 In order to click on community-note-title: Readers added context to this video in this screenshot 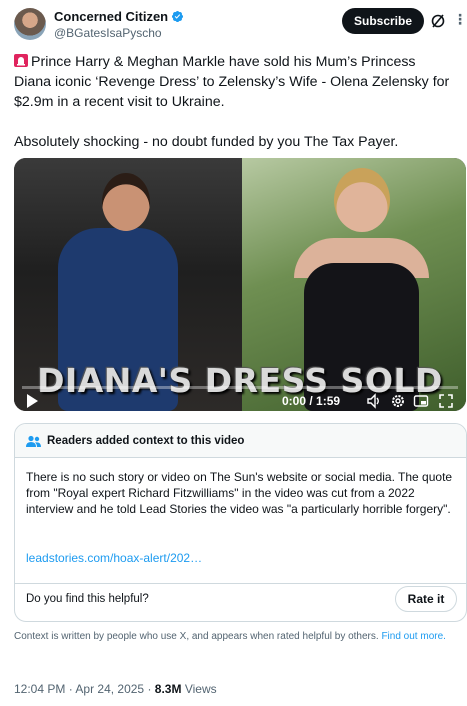, I will do `click(146, 441)`.